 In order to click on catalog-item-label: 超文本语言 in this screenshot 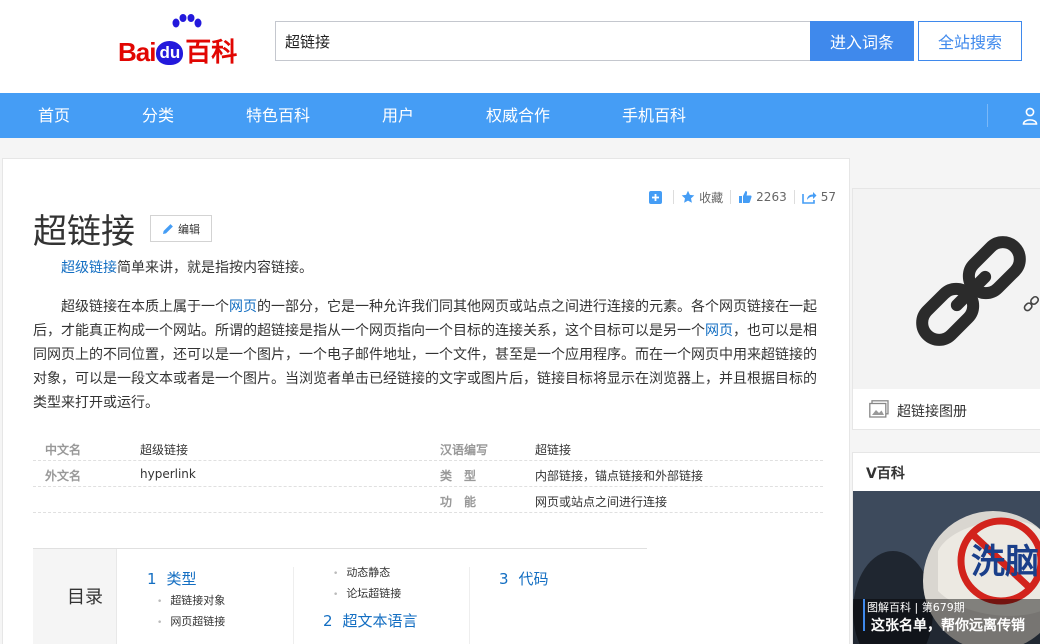, I will do `click(380, 621)`.